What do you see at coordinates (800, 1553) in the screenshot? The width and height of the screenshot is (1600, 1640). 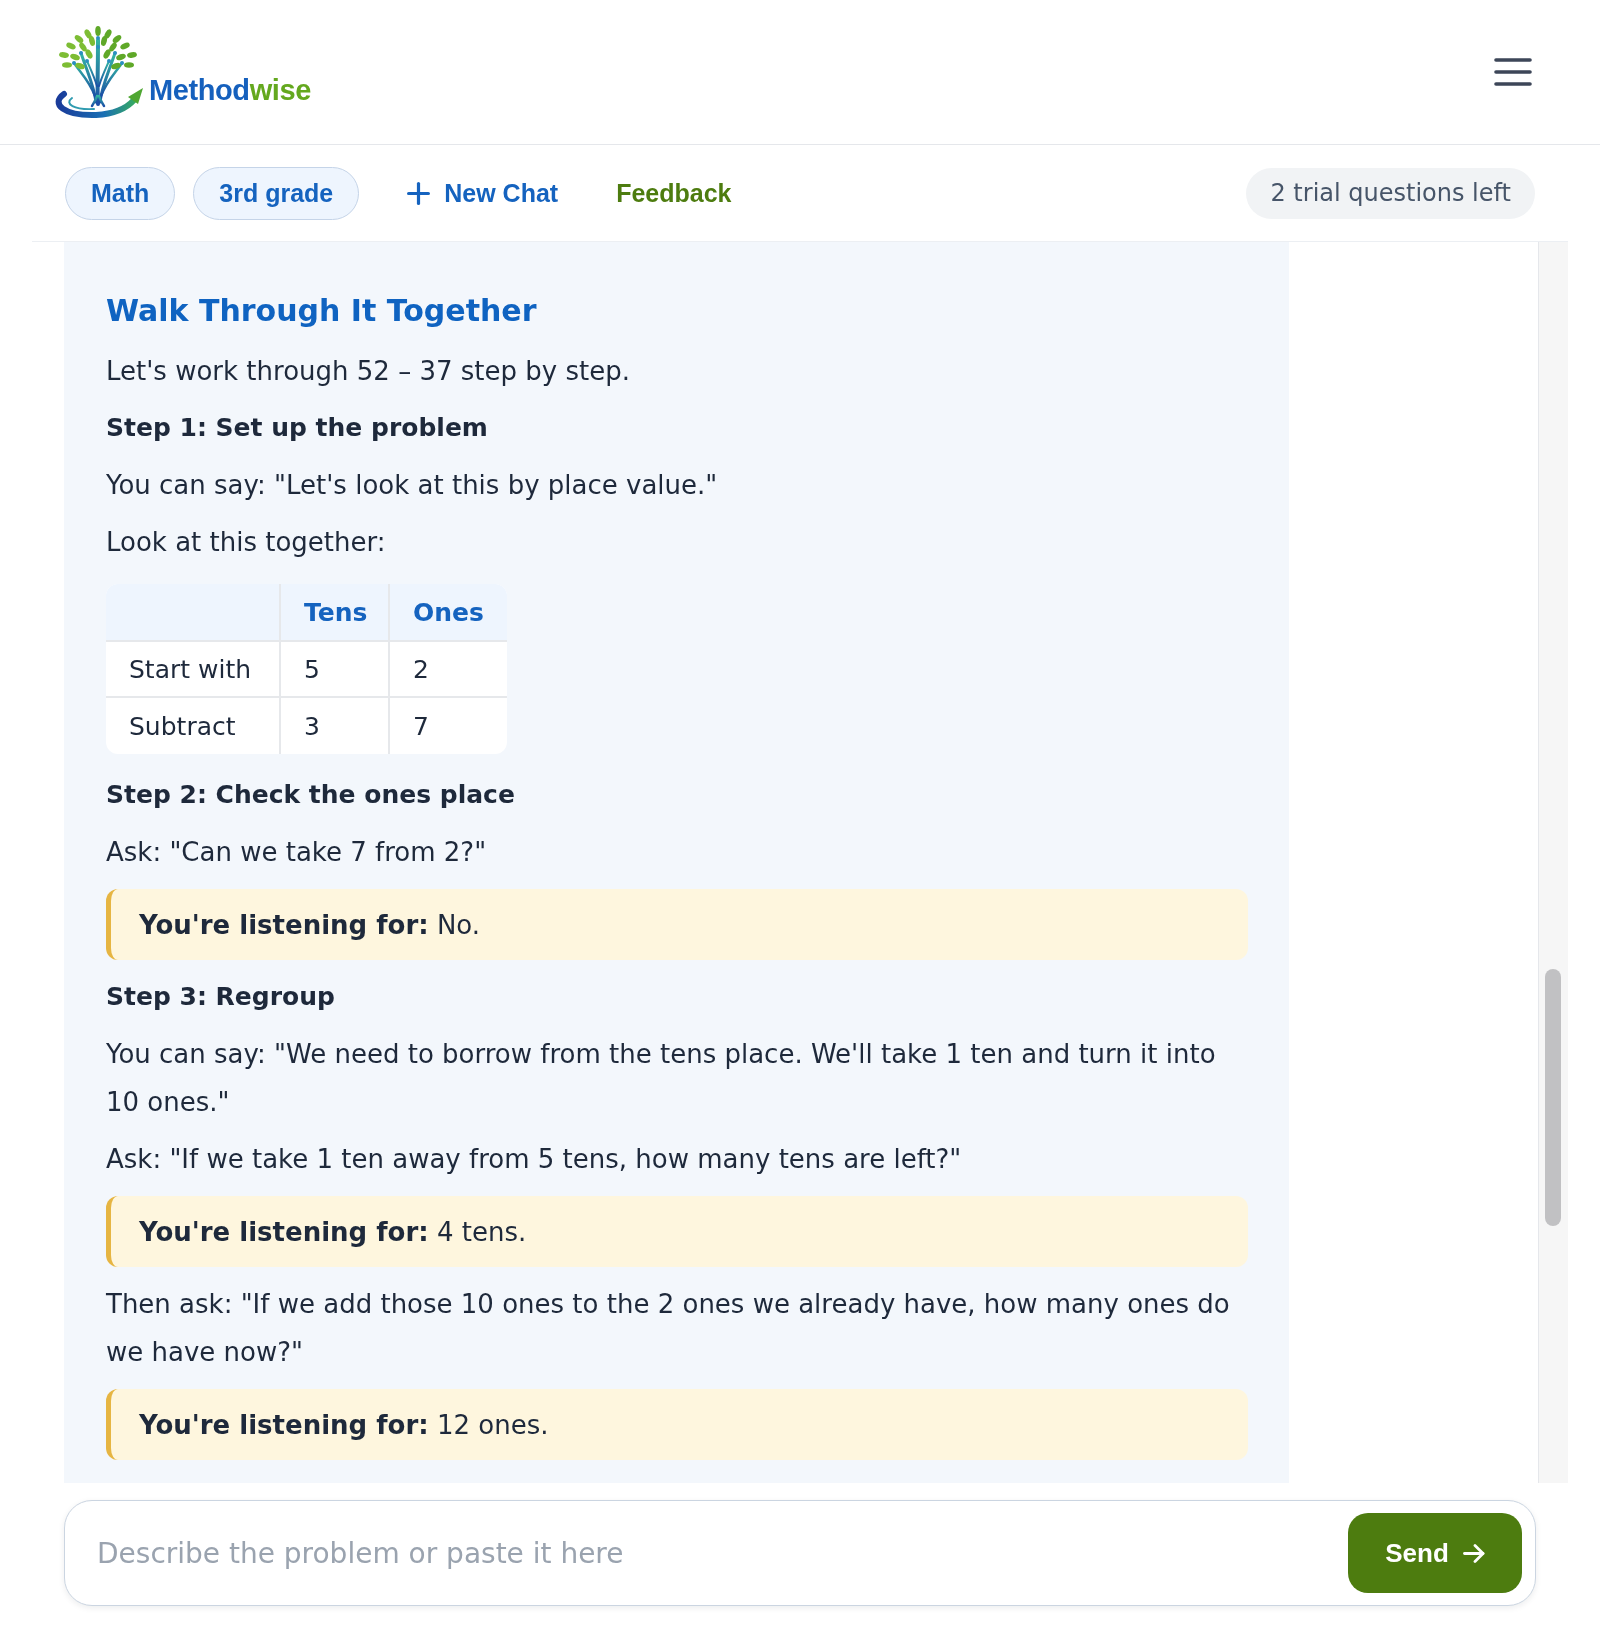 I see `message-input-field: Describe the problem or paste it here Send` at bounding box center [800, 1553].